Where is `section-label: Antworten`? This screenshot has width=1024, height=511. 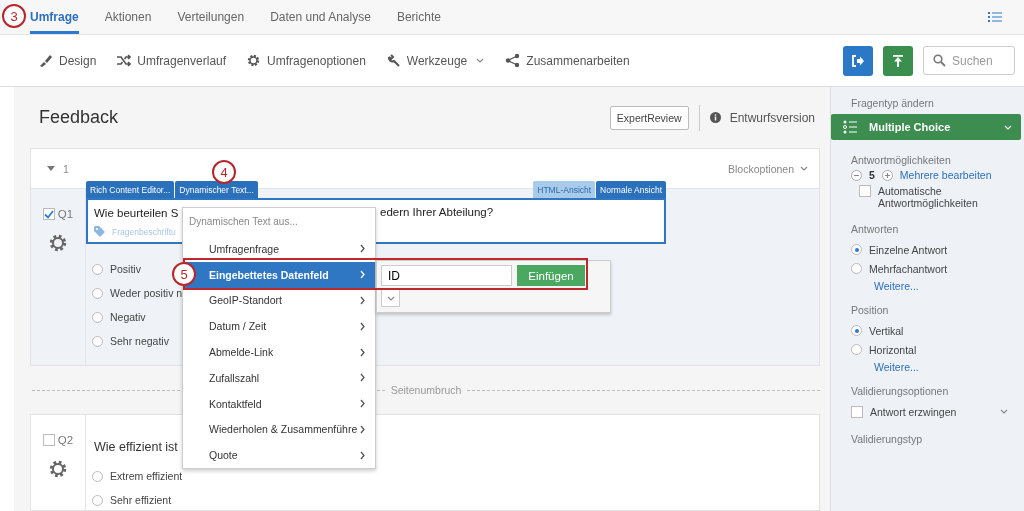 section-label: Antworten is located at coordinates (875, 229).